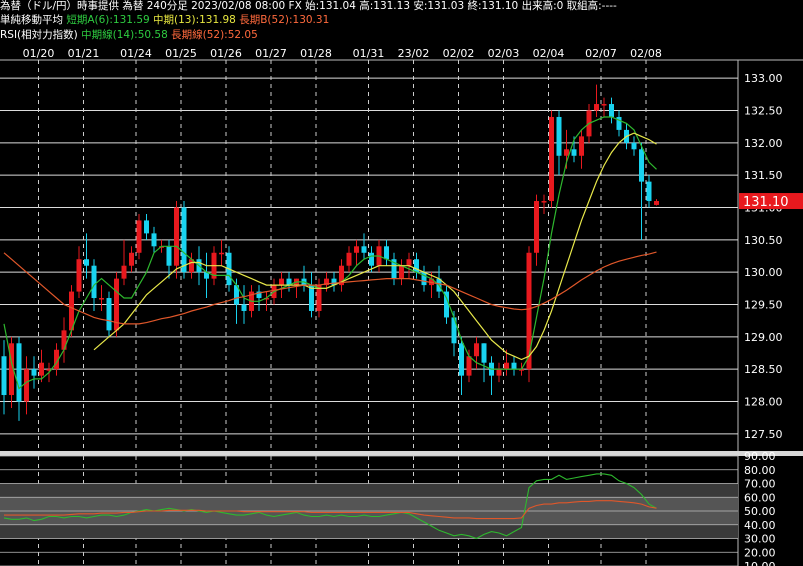 The image size is (803, 566). What do you see at coordinates (763, 434) in the screenshot?
I see `price-tick-label: 127.50` at bounding box center [763, 434].